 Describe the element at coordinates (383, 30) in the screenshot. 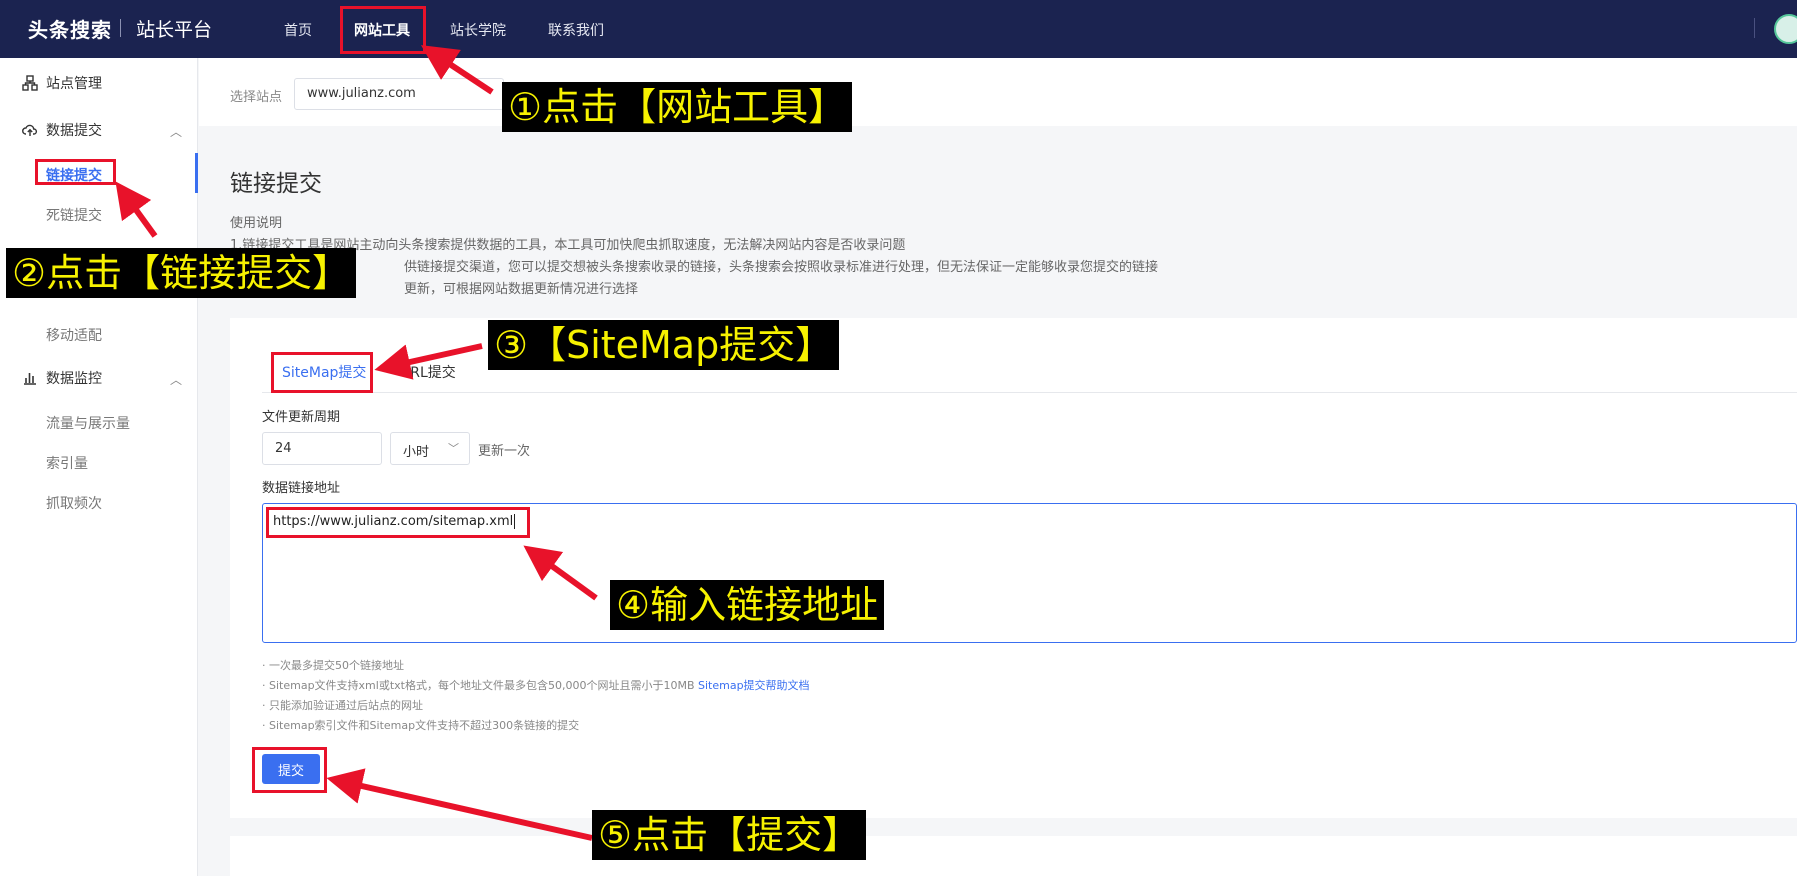

I see `highlight-box-site-tools` at that location.